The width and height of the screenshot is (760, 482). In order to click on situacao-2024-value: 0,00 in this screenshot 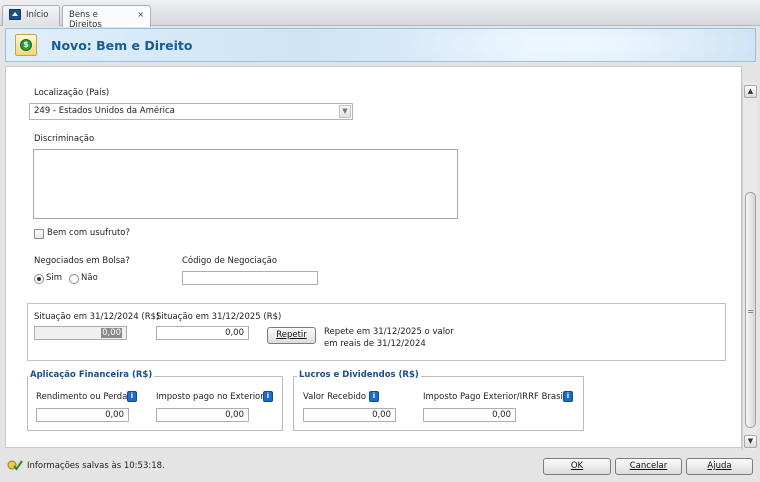, I will do `click(111, 333)`.